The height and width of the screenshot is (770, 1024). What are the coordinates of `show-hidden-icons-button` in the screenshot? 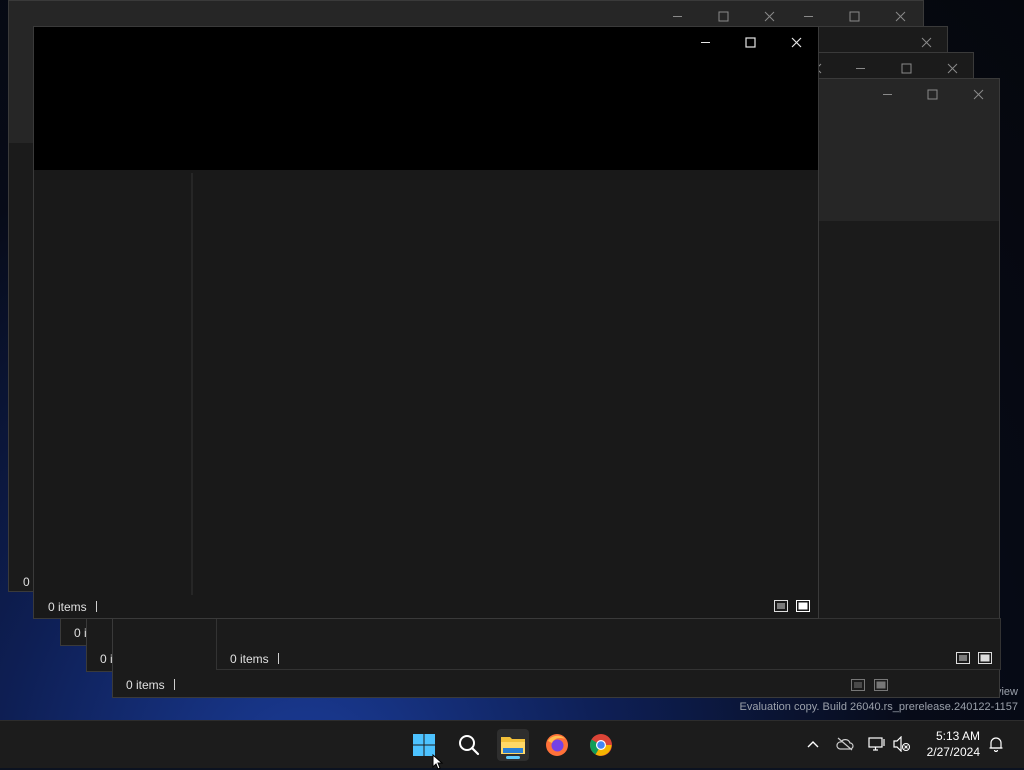 It's located at (813, 744).